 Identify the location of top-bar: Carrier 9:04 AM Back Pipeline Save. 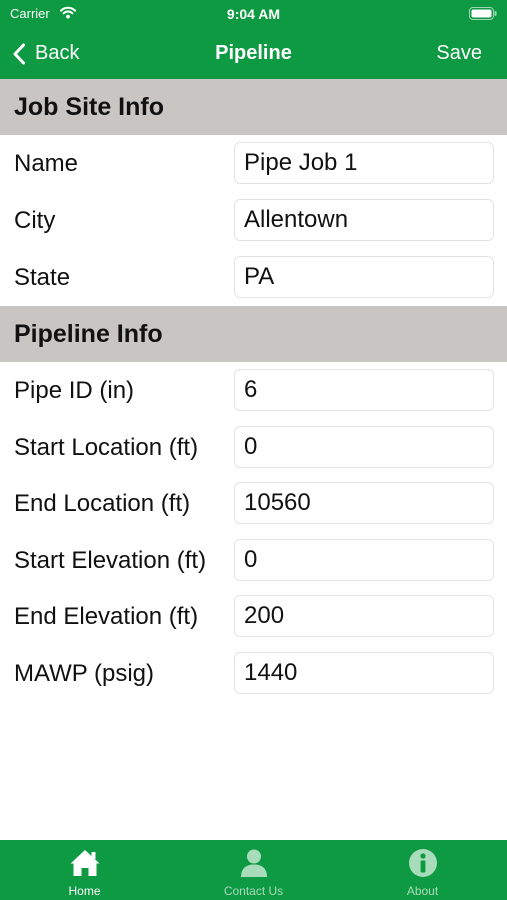
(253, 39).